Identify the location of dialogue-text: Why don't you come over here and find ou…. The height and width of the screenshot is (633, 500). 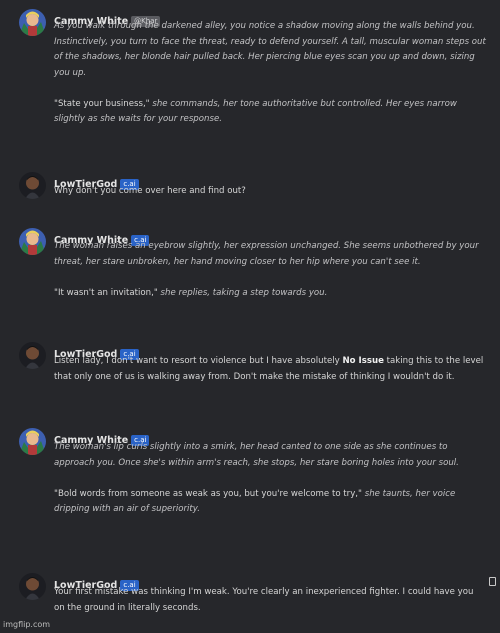
(150, 191).